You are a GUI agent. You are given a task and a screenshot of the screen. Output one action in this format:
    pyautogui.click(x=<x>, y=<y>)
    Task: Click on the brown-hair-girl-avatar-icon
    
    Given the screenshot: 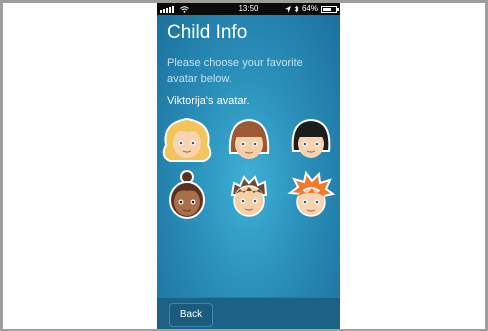 What is the action you would take?
    pyautogui.click(x=249, y=138)
    